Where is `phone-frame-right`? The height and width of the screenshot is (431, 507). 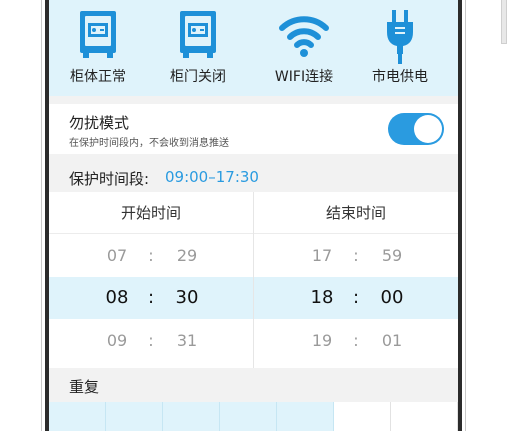 phone-frame-right is located at coordinates (481, 215).